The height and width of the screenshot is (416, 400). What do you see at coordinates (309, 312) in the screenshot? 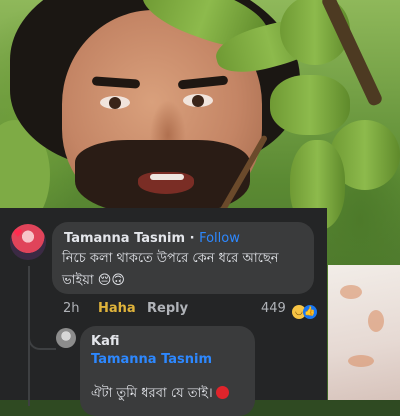
I see `like-emoji-icon: 👍` at bounding box center [309, 312].